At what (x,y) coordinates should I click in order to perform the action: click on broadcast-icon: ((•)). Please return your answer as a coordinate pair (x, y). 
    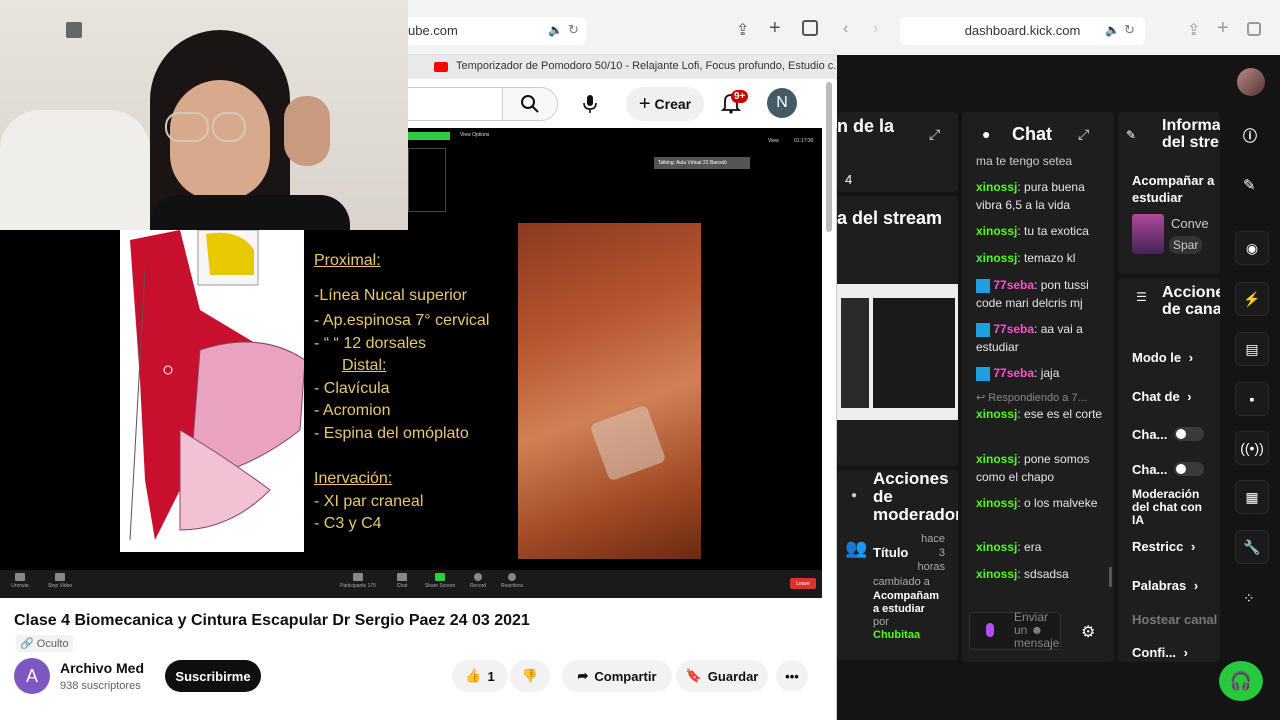
    Looking at the image, I should click on (1252, 448).